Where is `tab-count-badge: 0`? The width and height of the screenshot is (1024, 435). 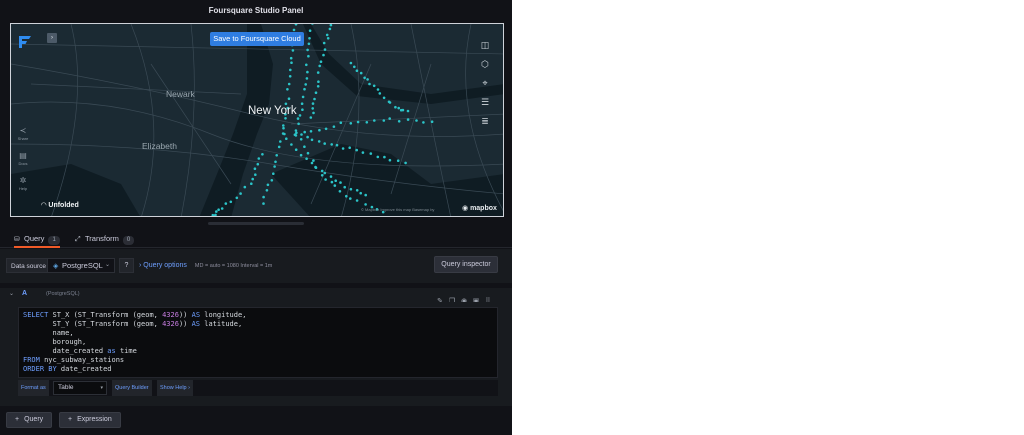 tab-count-badge: 0 is located at coordinates (128, 240).